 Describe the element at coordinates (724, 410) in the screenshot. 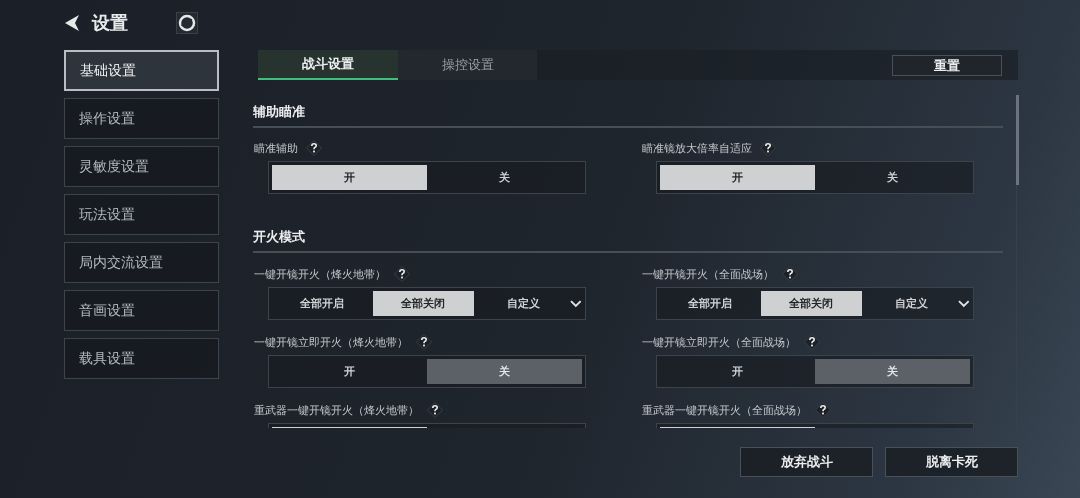

I see `setting-label: 重武器一键开镜开火（全面战场）` at that location.